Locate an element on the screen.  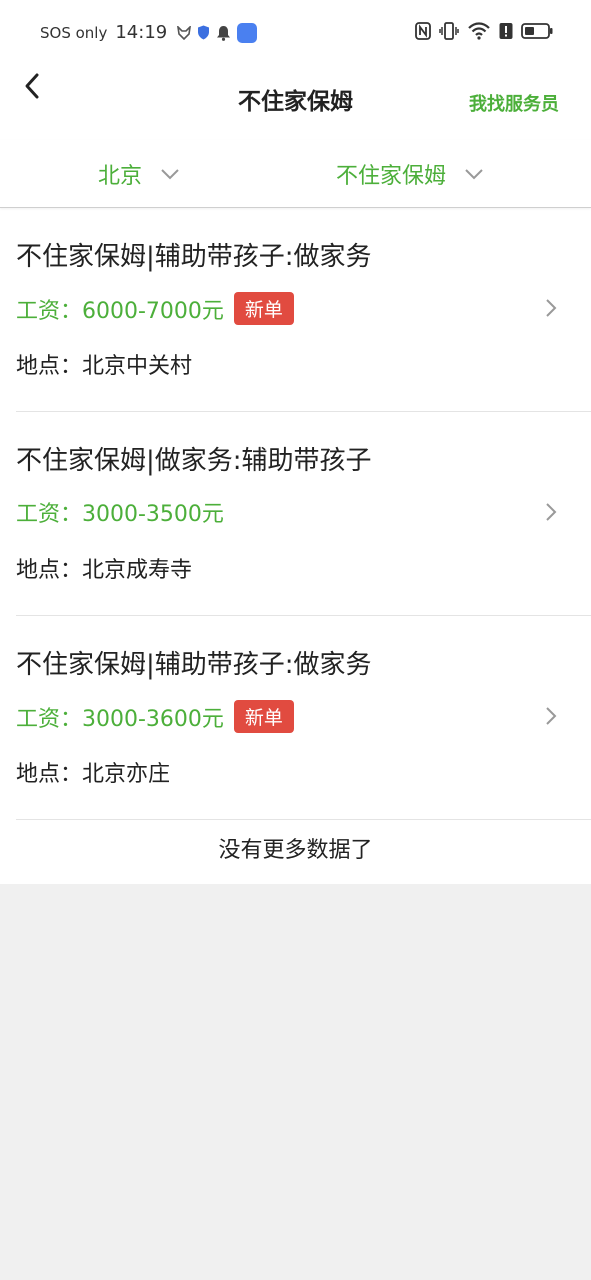
job-location: 地点：北京亦庄 is located at coordinates (93, 774).